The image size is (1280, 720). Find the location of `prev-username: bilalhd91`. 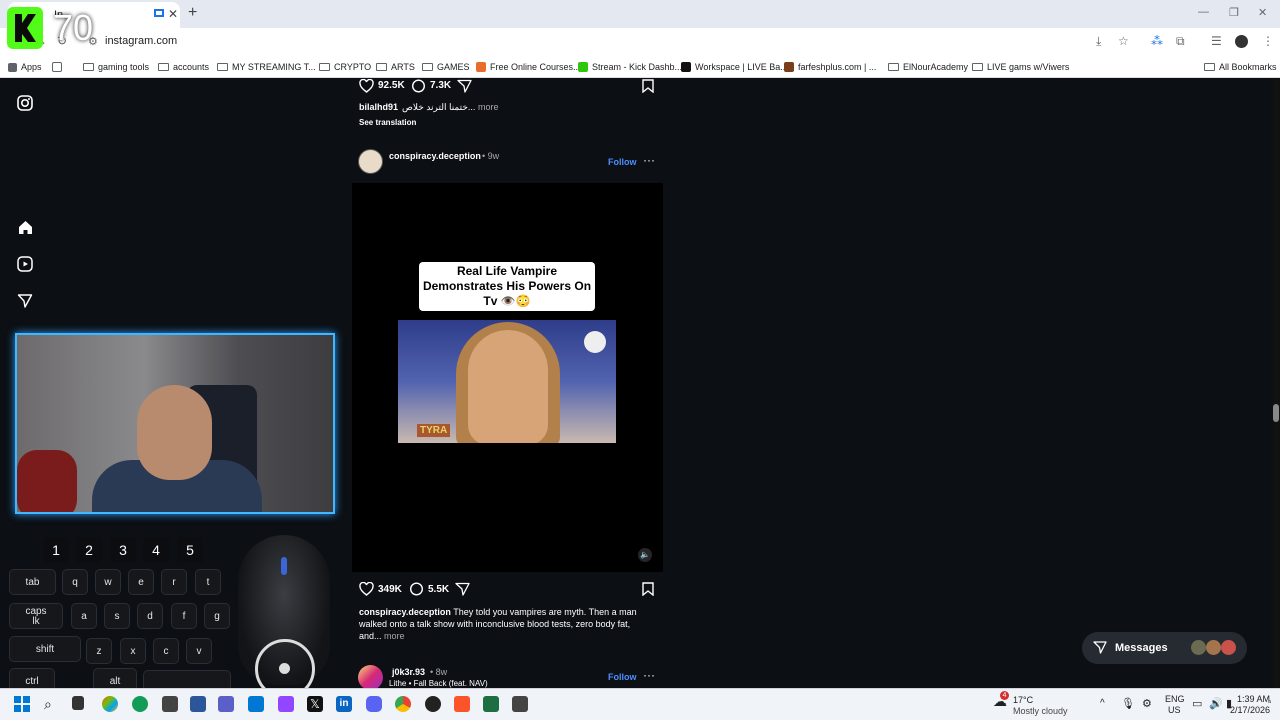

prev-username: bilalhd91 is located at coordinates (378, 107).